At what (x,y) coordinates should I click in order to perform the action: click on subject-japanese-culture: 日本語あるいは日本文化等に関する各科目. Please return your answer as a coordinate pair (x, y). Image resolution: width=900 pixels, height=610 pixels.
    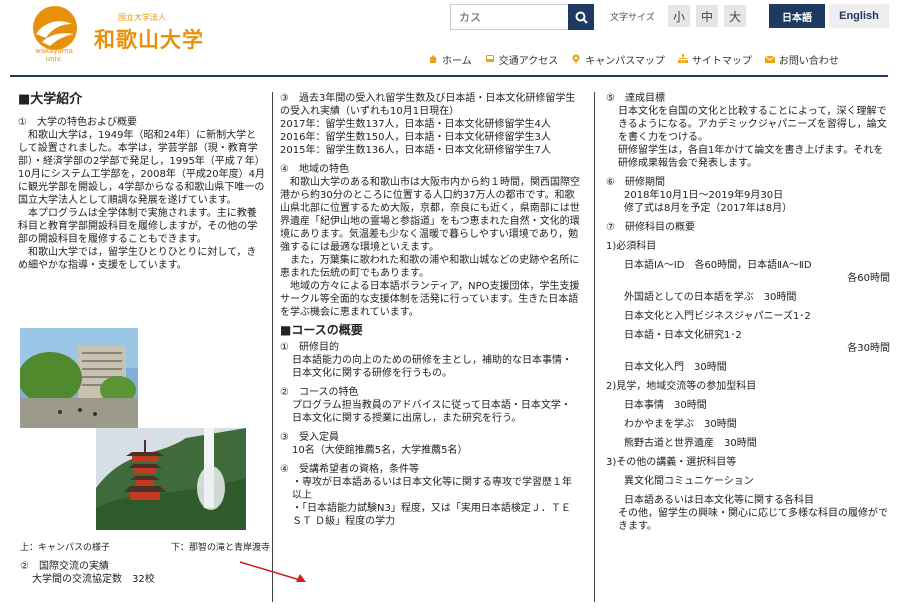
    Looking at the image, I should click on (719, 500).